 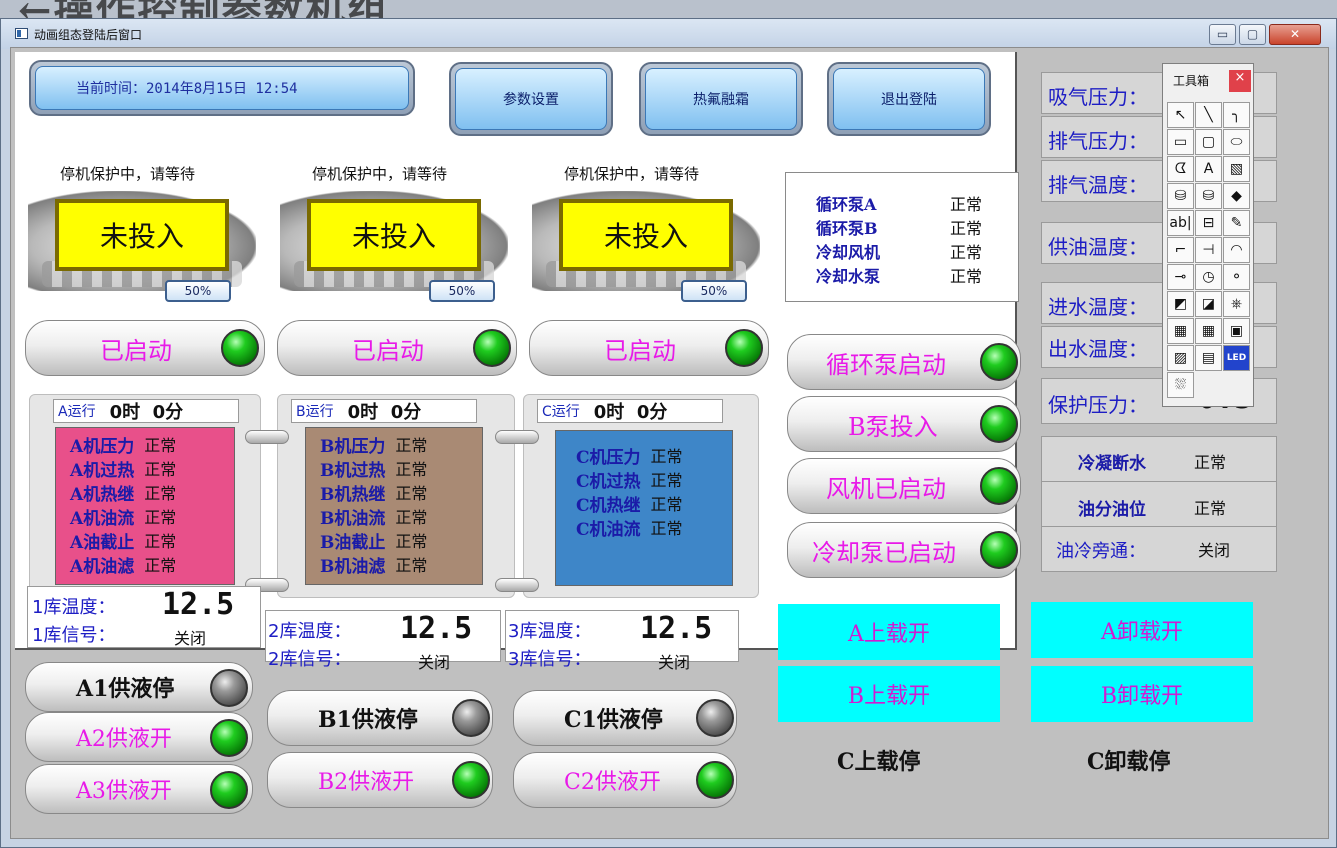 I want to click on storage-2-temp-value: 12.5, so click(x=436, y=628).